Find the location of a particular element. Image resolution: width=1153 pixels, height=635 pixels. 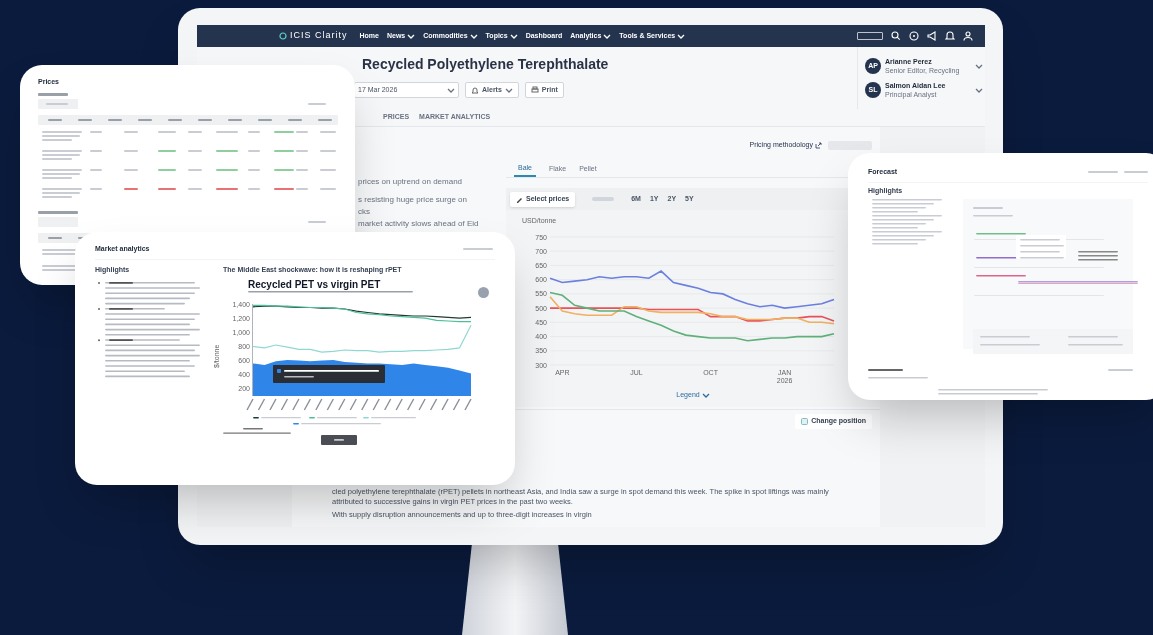

header-link-drawing is located at coordinates (479, 249).